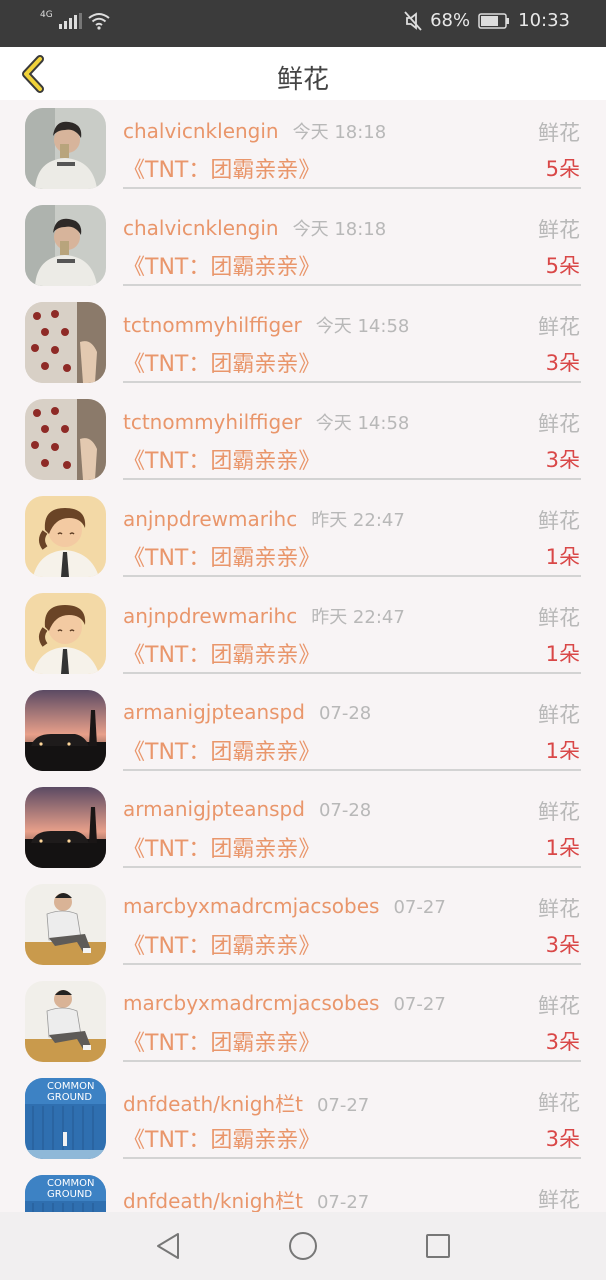 The height and width of the screenshot is (1280, 606). Describe the element at coordinates (99, 21) in the screenshot. I see `wifi-icon` at that location.